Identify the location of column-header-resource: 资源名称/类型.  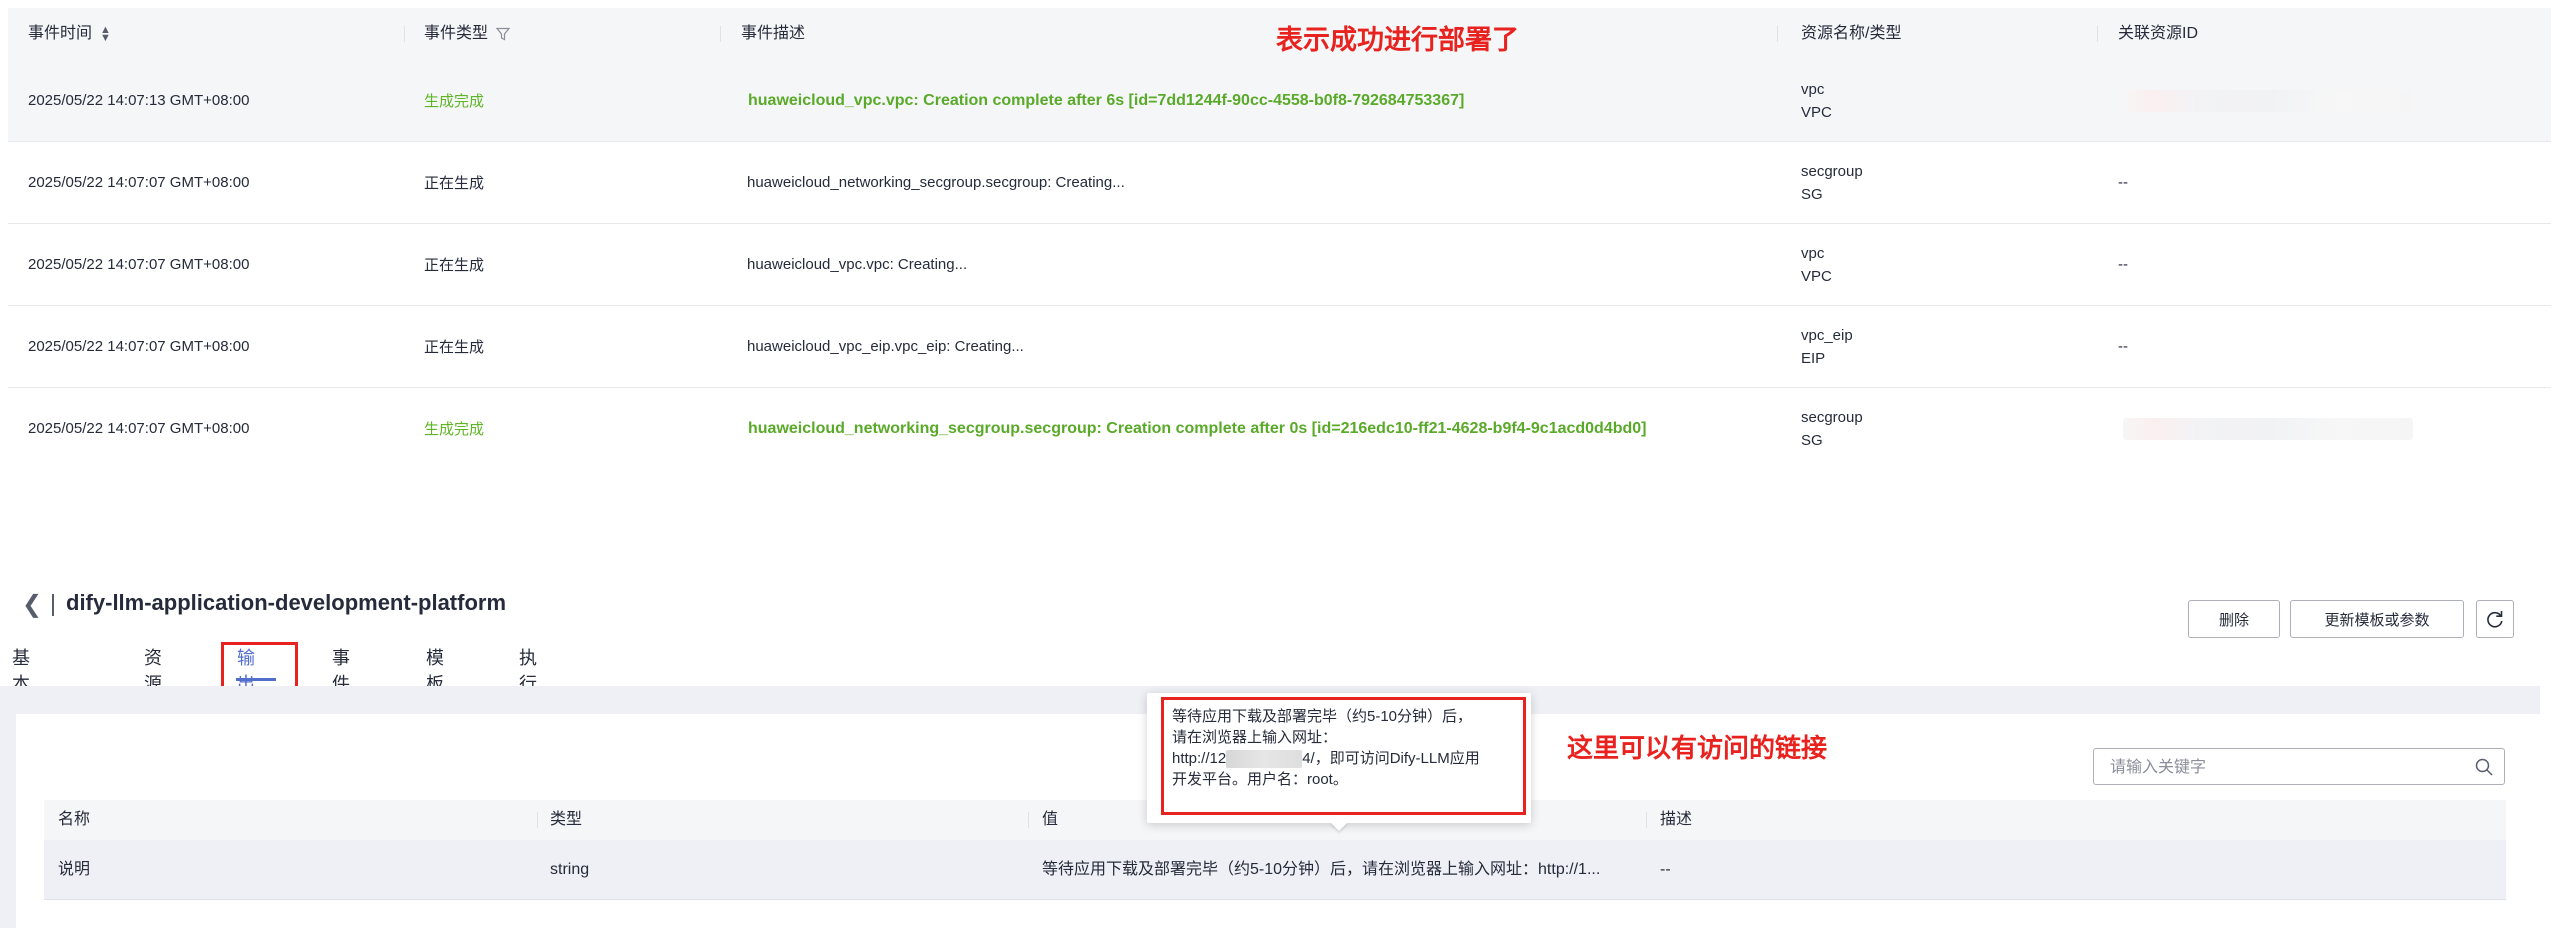
(1851, 33).